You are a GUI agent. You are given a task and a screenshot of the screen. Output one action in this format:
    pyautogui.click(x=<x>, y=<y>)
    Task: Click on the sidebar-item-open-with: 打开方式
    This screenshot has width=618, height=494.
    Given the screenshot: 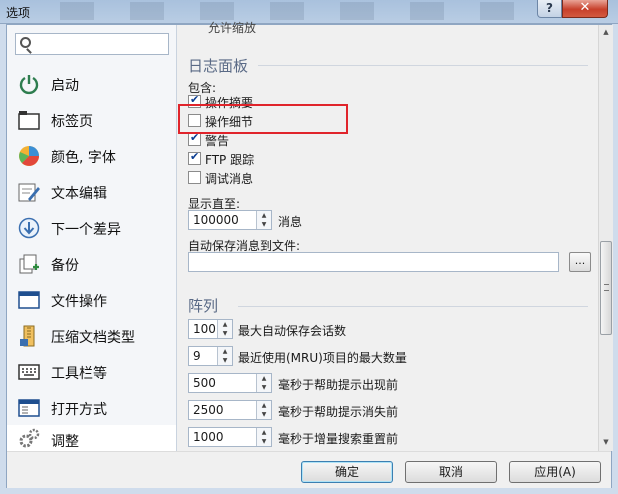 What is the action you would take?
    pyautogui.click(x=91, y=408)
    